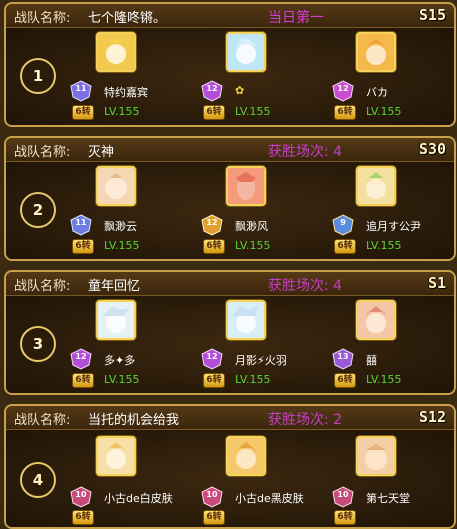  Describe the element at coordinates (230, 284) in the screenshot. I see `team-header: 战队名称: 童年回忆 获胜场次: 4 S1` at that location.